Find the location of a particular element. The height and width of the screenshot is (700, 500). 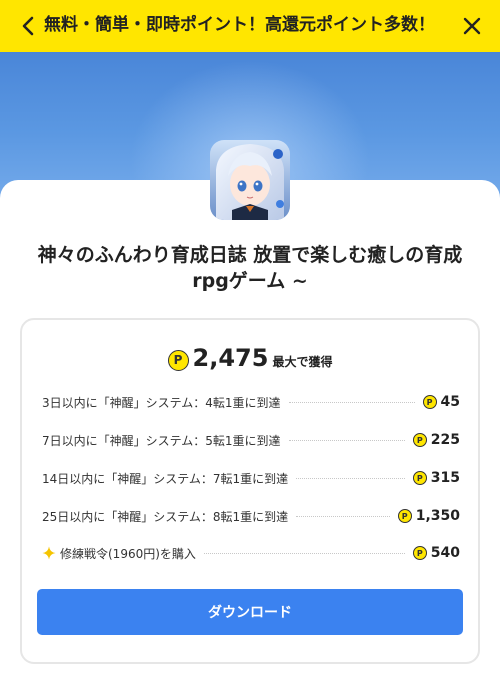

reward-row: 7日以内に「神醒」システム：5転1重に到達 P 225 is located at coordinates (251, 440).